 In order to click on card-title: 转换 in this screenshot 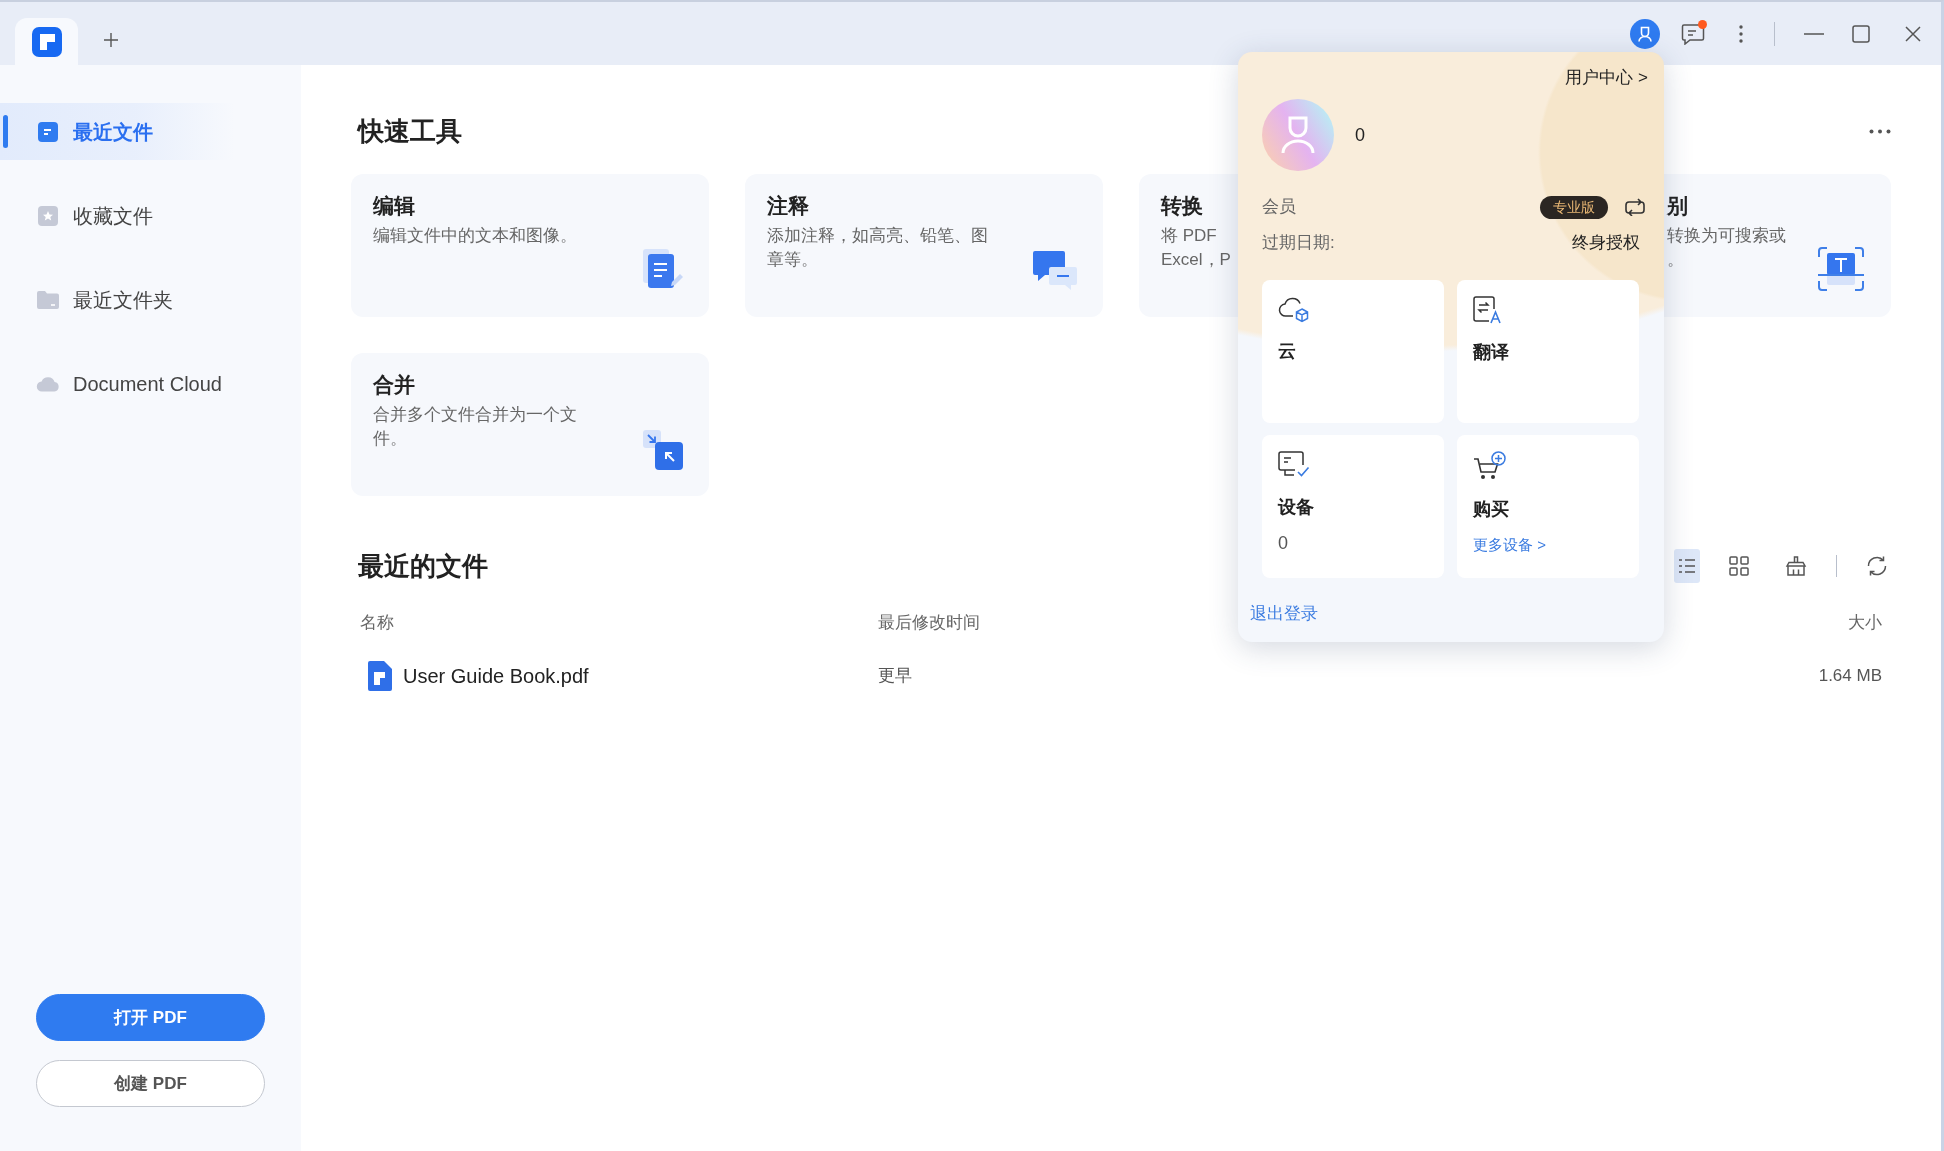, I will do `click(1182, 206)`.